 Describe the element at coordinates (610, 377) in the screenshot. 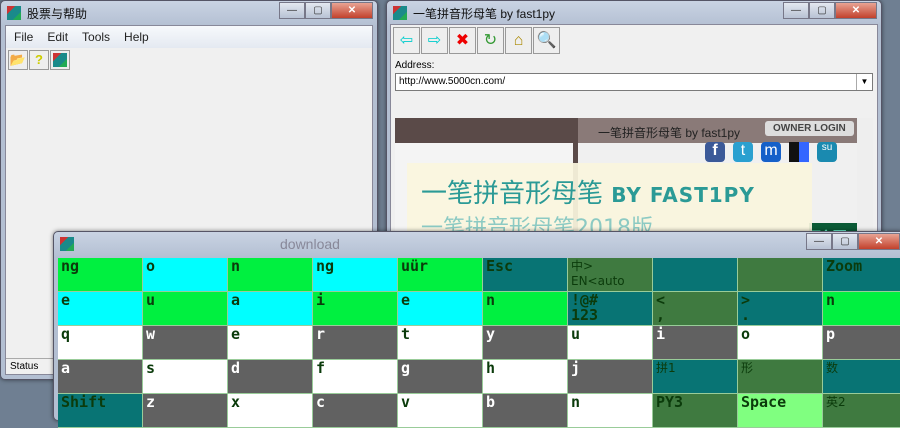

I see `key-j: j` at that location.